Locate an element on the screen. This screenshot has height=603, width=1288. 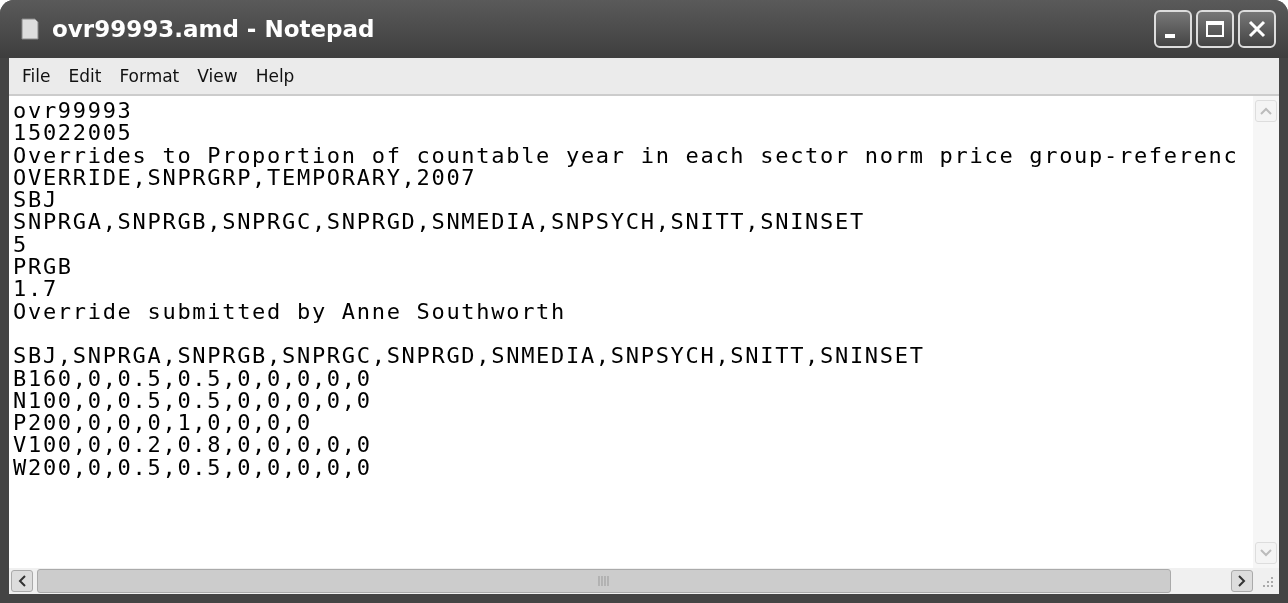
text-line: P200,0,0,0,1,0,0,0,0 is located at coordinates (162, 423).